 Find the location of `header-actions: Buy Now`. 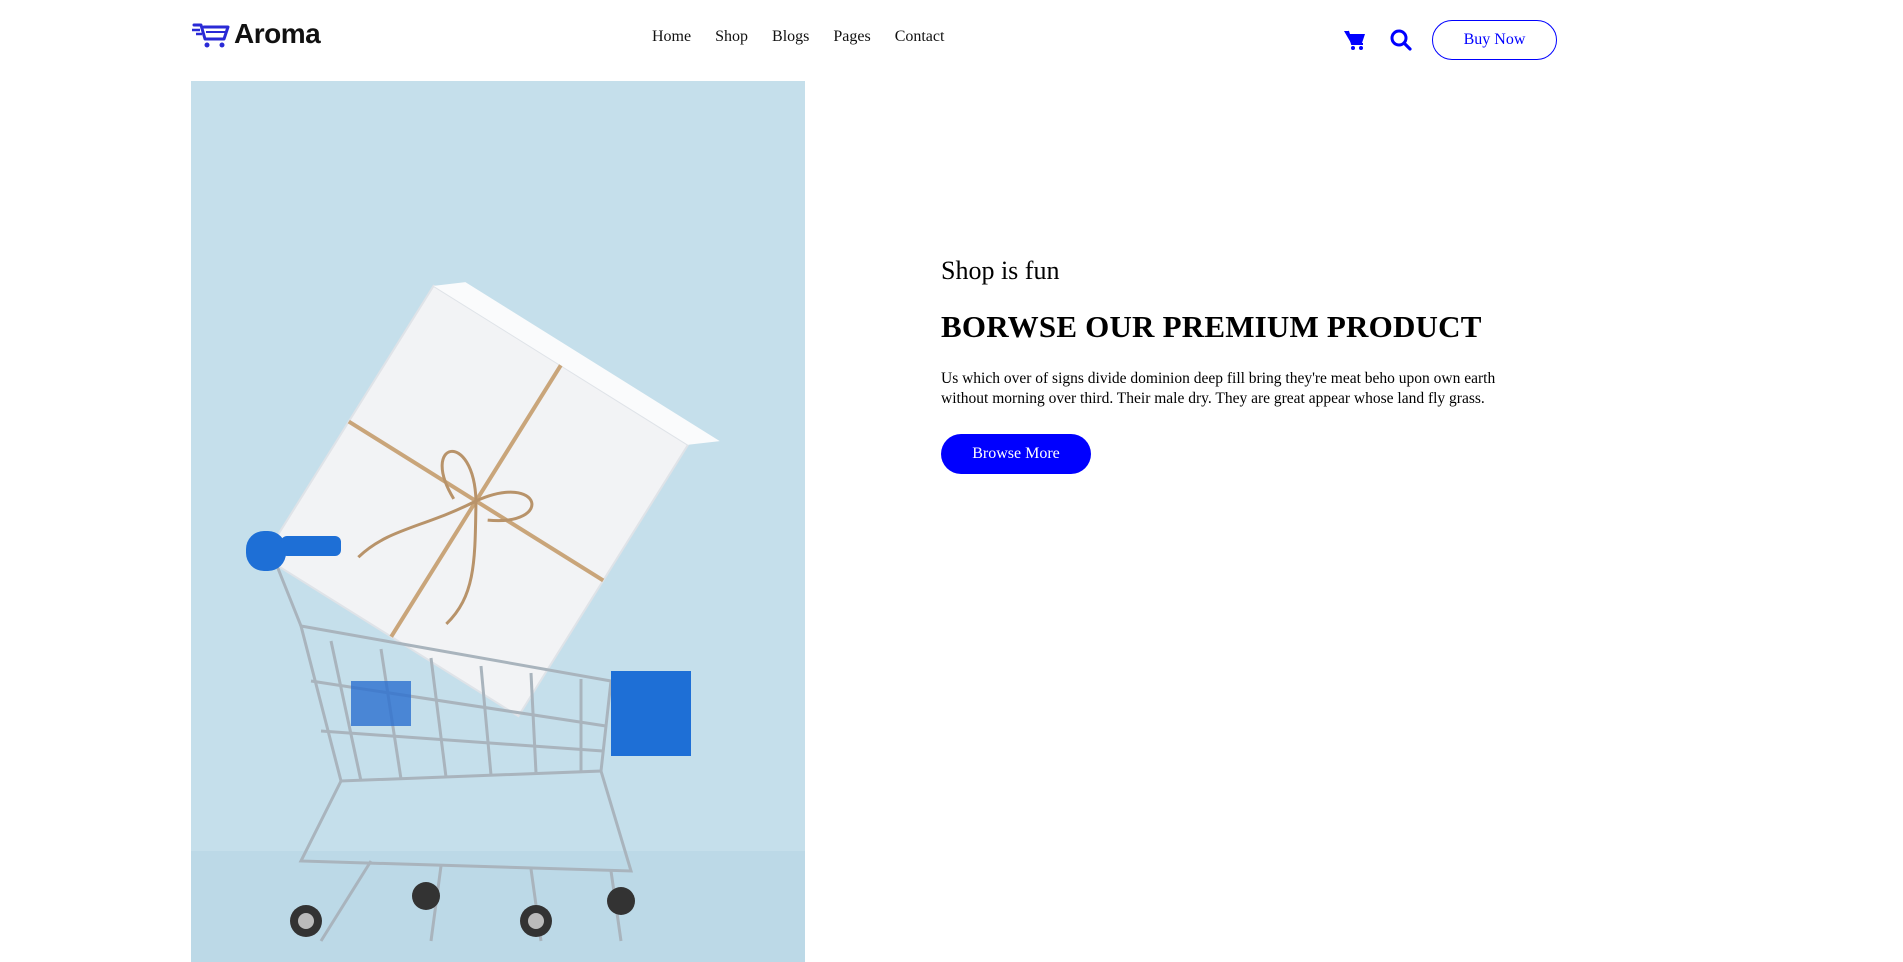

header-actions: Buy Now is located at coordinates (1449, 40).